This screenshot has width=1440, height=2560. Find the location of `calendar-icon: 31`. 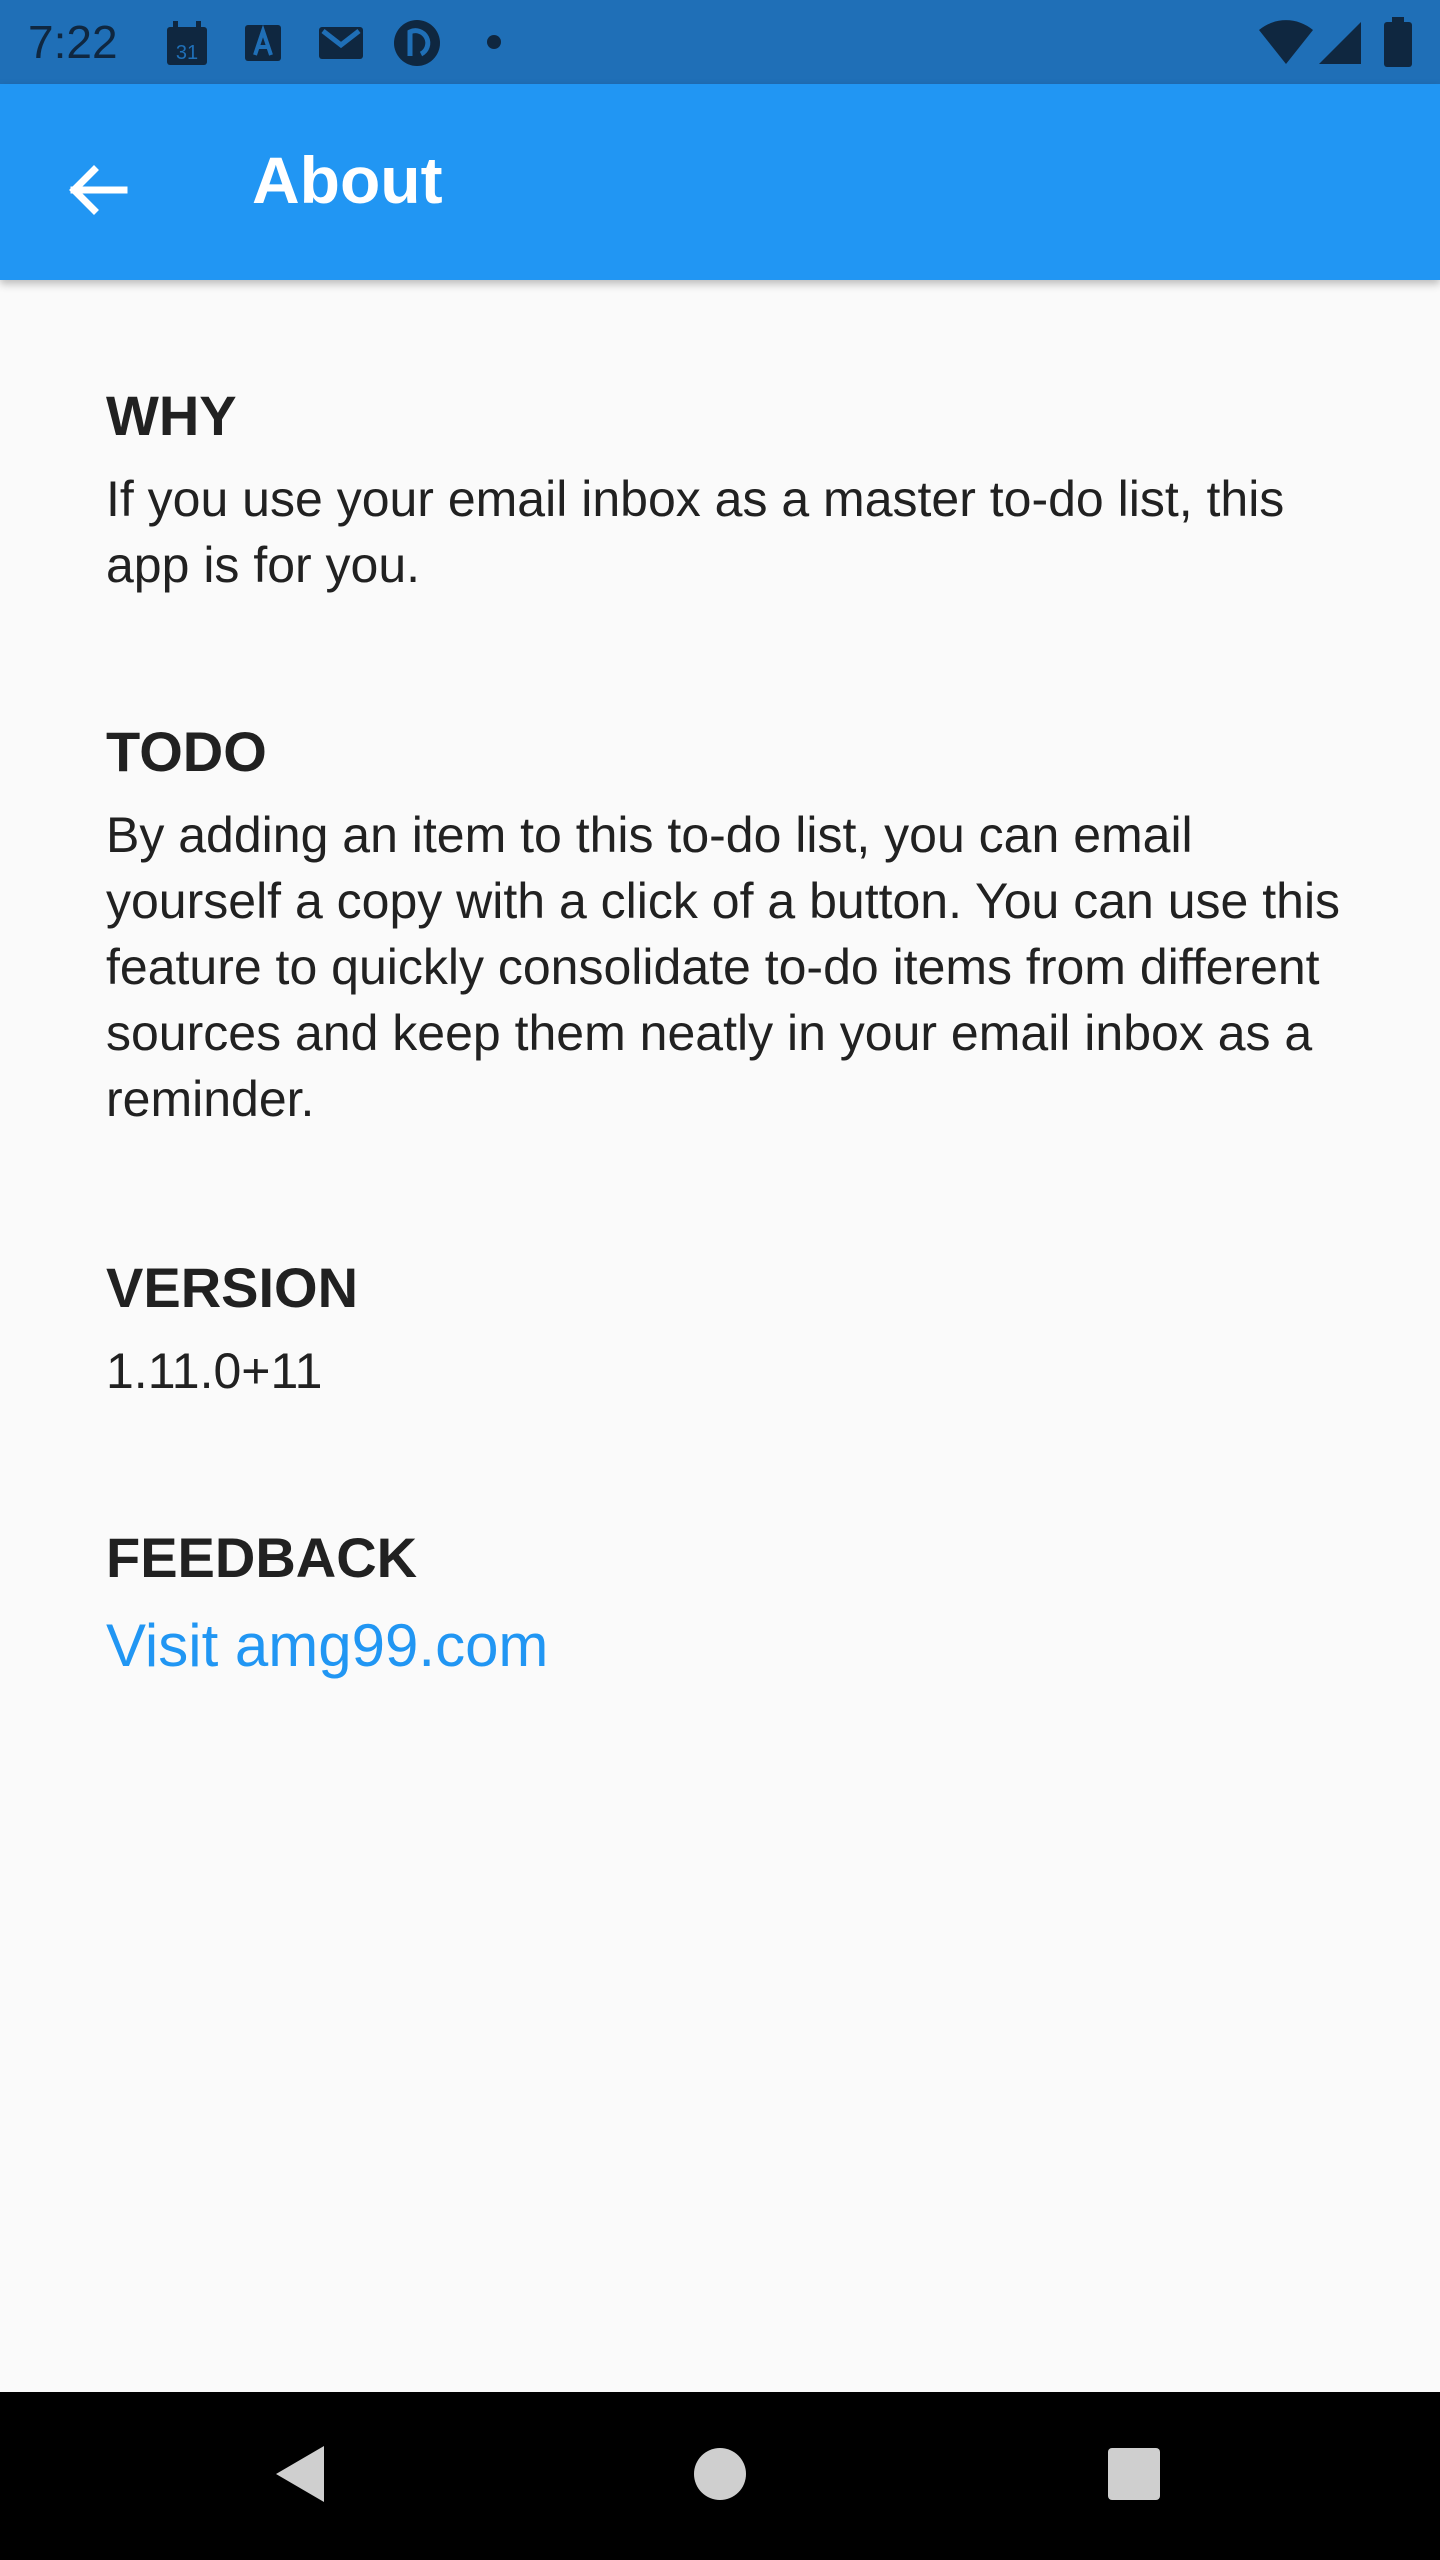

calendar-icon: 31 is located at coordinates (187, 43).